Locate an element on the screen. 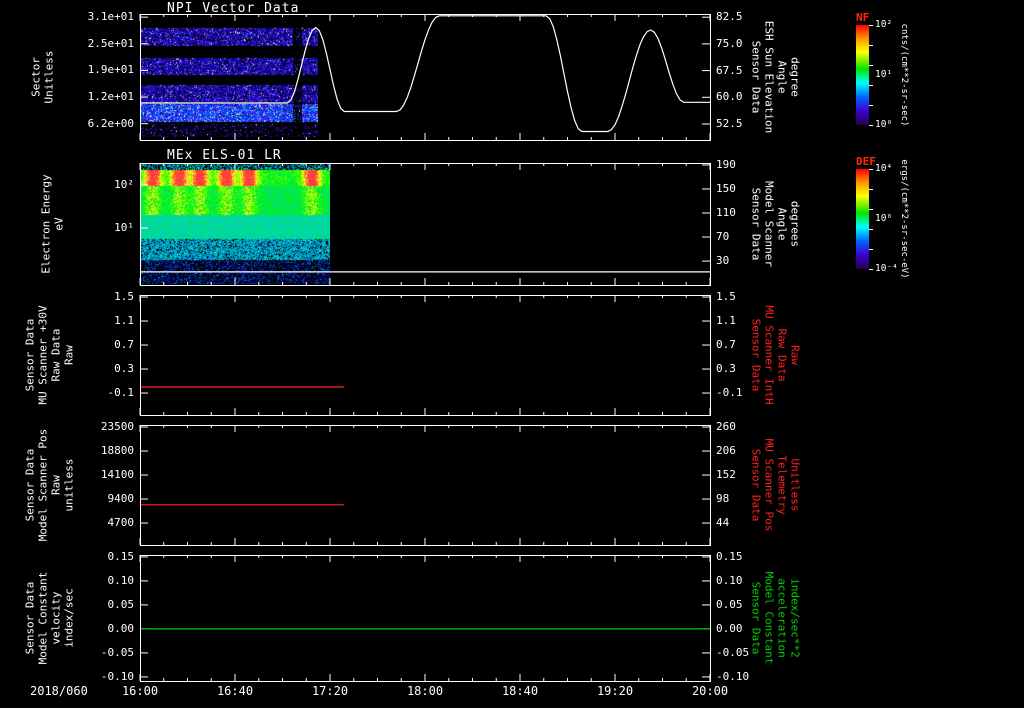 The height and width of the screenshot is (708, 1024). axis-title-right-line: Model Scanner is located at coordinates (769, 224).